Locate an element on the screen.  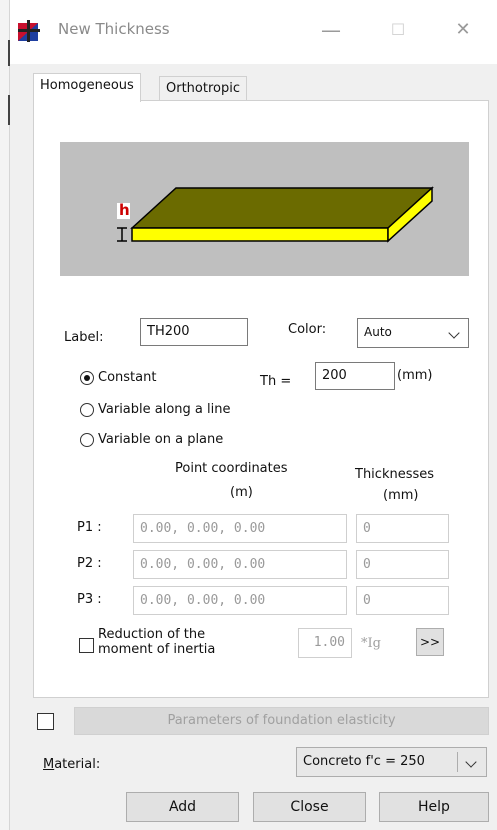
label-input: TH200 is located at coordinates (194, 332).